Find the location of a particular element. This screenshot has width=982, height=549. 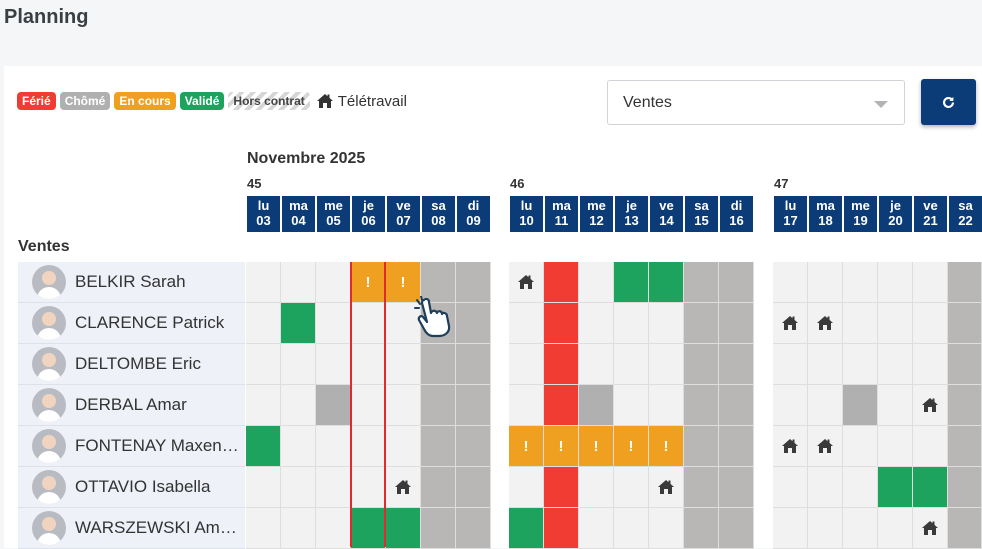

employee-row: DERBAL Amar is located at coordinates (131, 405).